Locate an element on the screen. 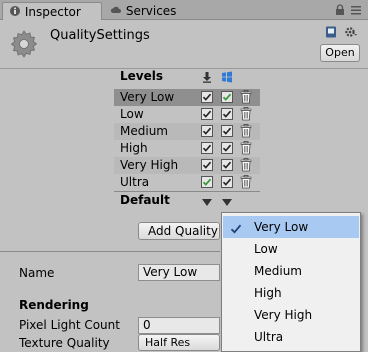 The height and width of the screenshot is (352, 368). tab-services: Services is located at coordinates (149, 11).